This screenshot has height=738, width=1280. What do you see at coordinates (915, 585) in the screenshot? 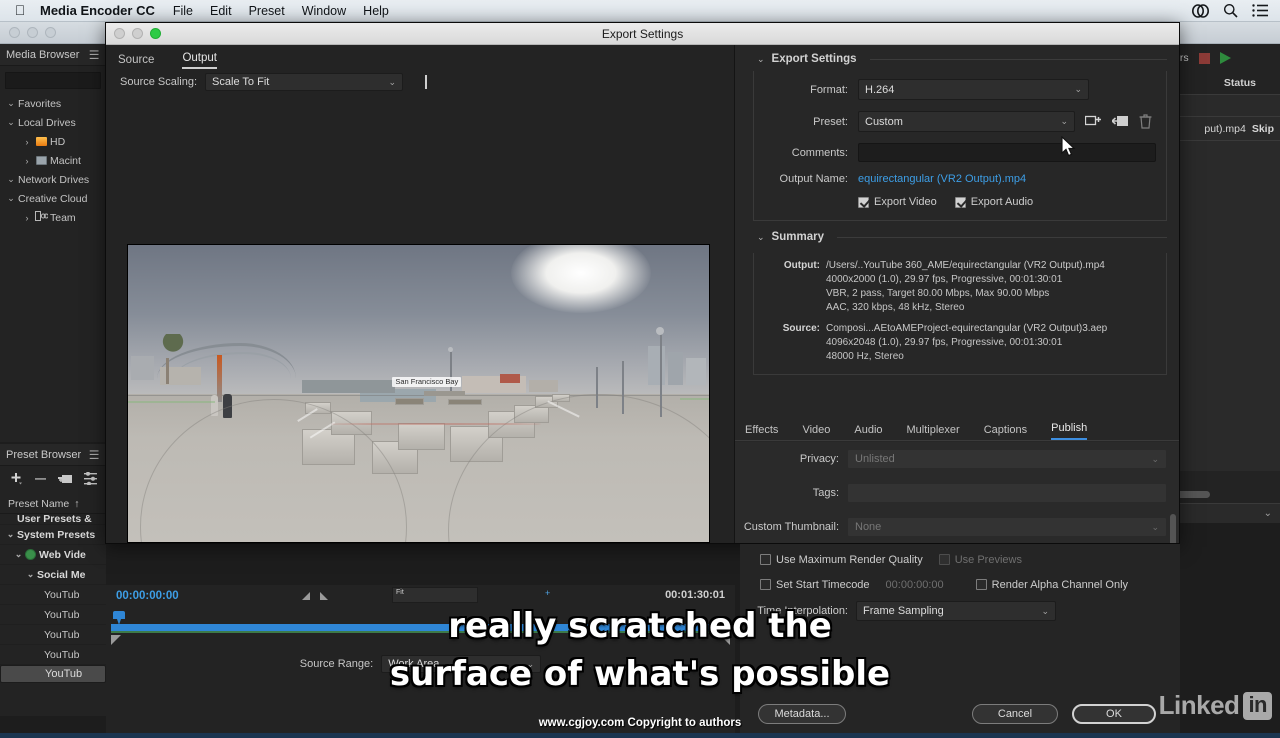
I see `start-timecode-value: 00:00:00:00` at bounding box center [915, 585].